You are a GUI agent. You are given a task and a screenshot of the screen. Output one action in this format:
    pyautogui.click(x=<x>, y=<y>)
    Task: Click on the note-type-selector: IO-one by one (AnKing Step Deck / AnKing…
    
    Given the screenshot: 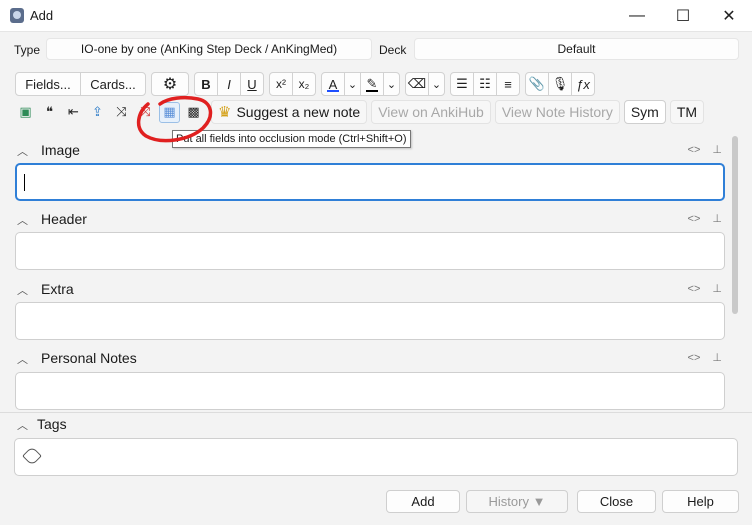 What is the action you would take?
    pyautogui.click(x=209, y=49)
    